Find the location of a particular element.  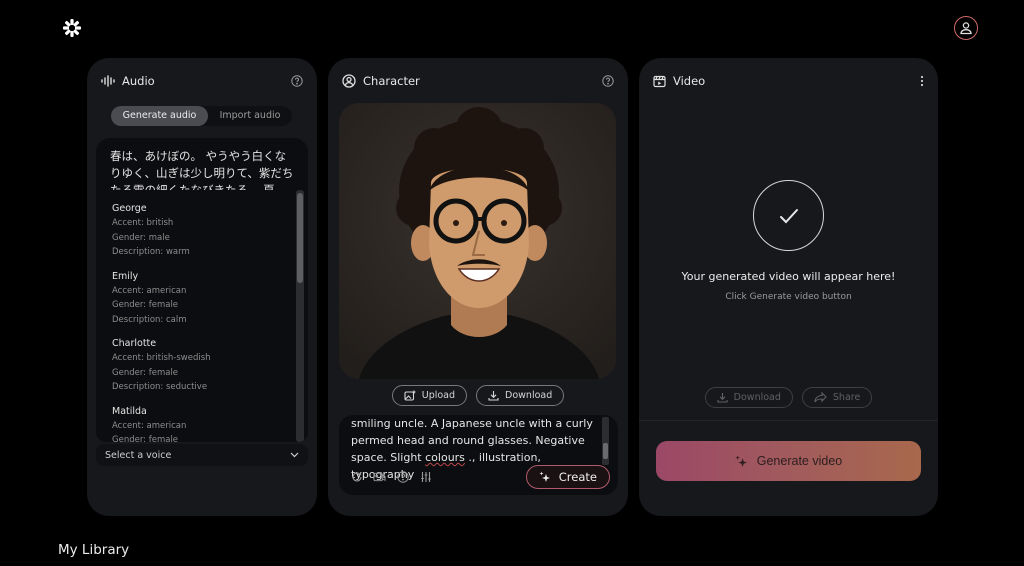

empty-state-title: Your generated video will appear here! is located at coordinates (788, 276).